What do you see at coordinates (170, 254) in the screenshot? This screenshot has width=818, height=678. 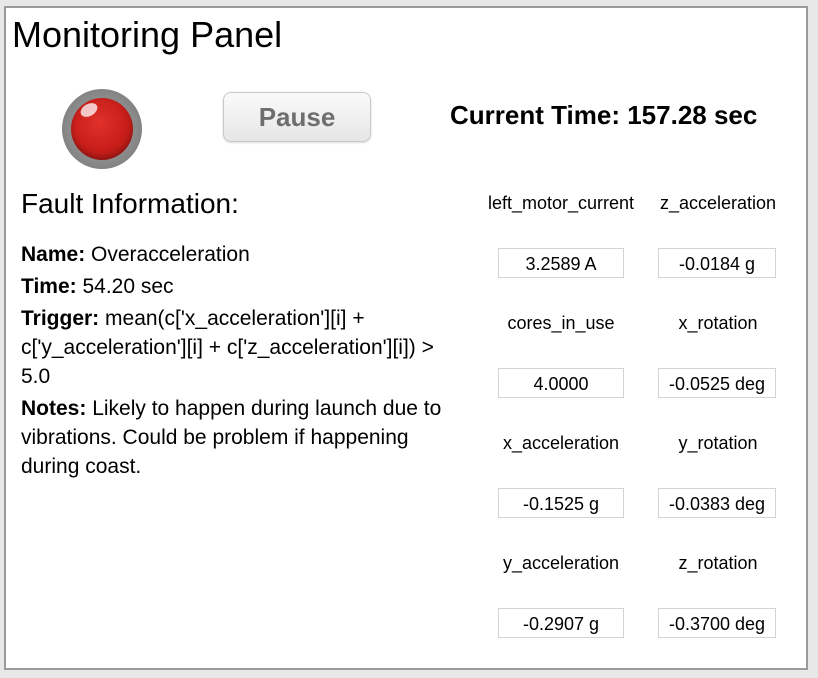 I see `fault-name-value: Overacceleration` at bounding box center [170, 254].